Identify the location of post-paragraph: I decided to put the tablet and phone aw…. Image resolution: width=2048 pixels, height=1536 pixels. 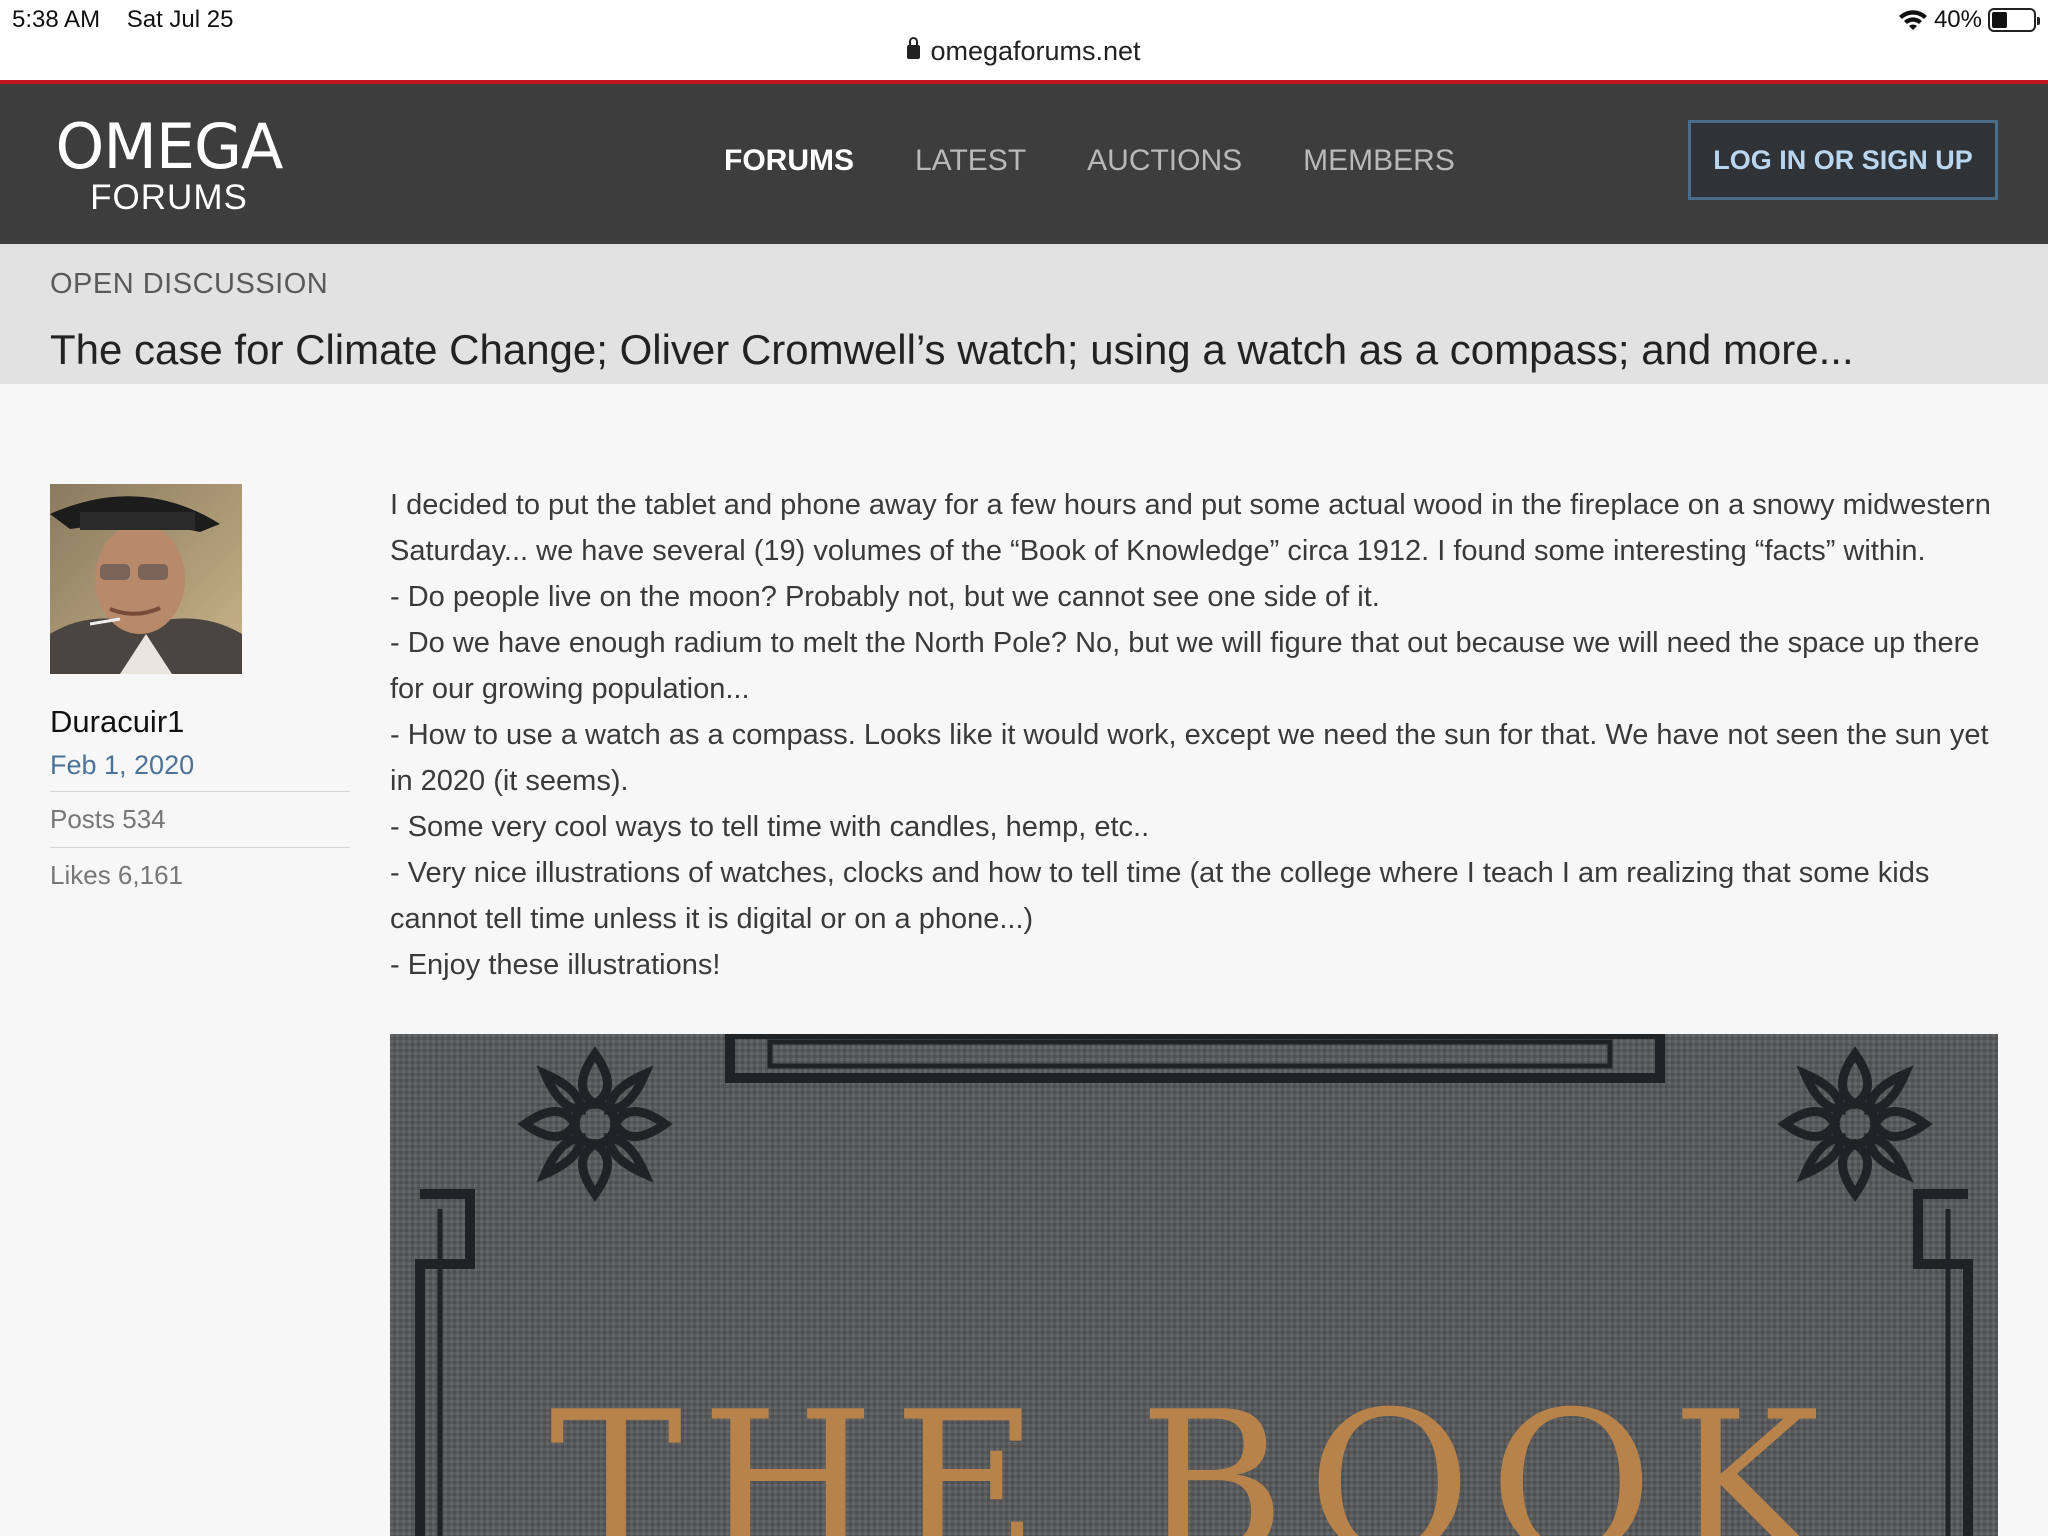
(1190, 528).